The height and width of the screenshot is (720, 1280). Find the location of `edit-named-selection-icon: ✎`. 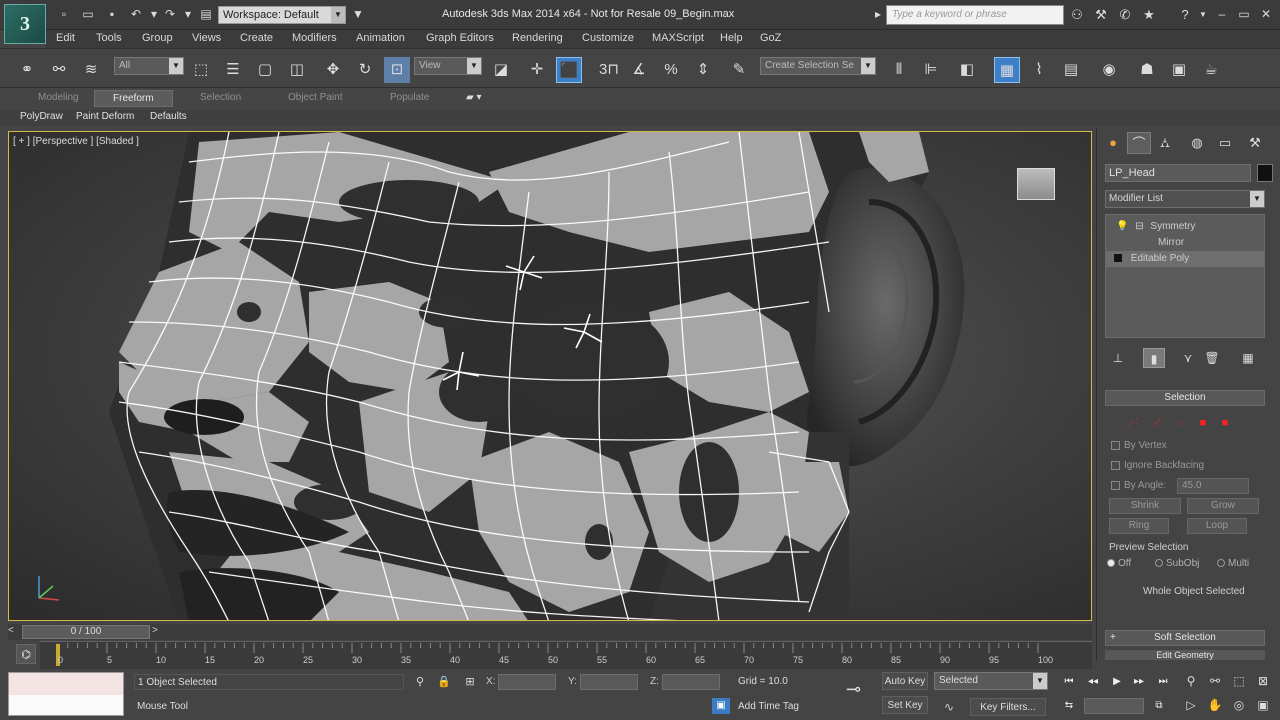

edit-named-selection-icon: ✎ is located at coordinates (739, 70).